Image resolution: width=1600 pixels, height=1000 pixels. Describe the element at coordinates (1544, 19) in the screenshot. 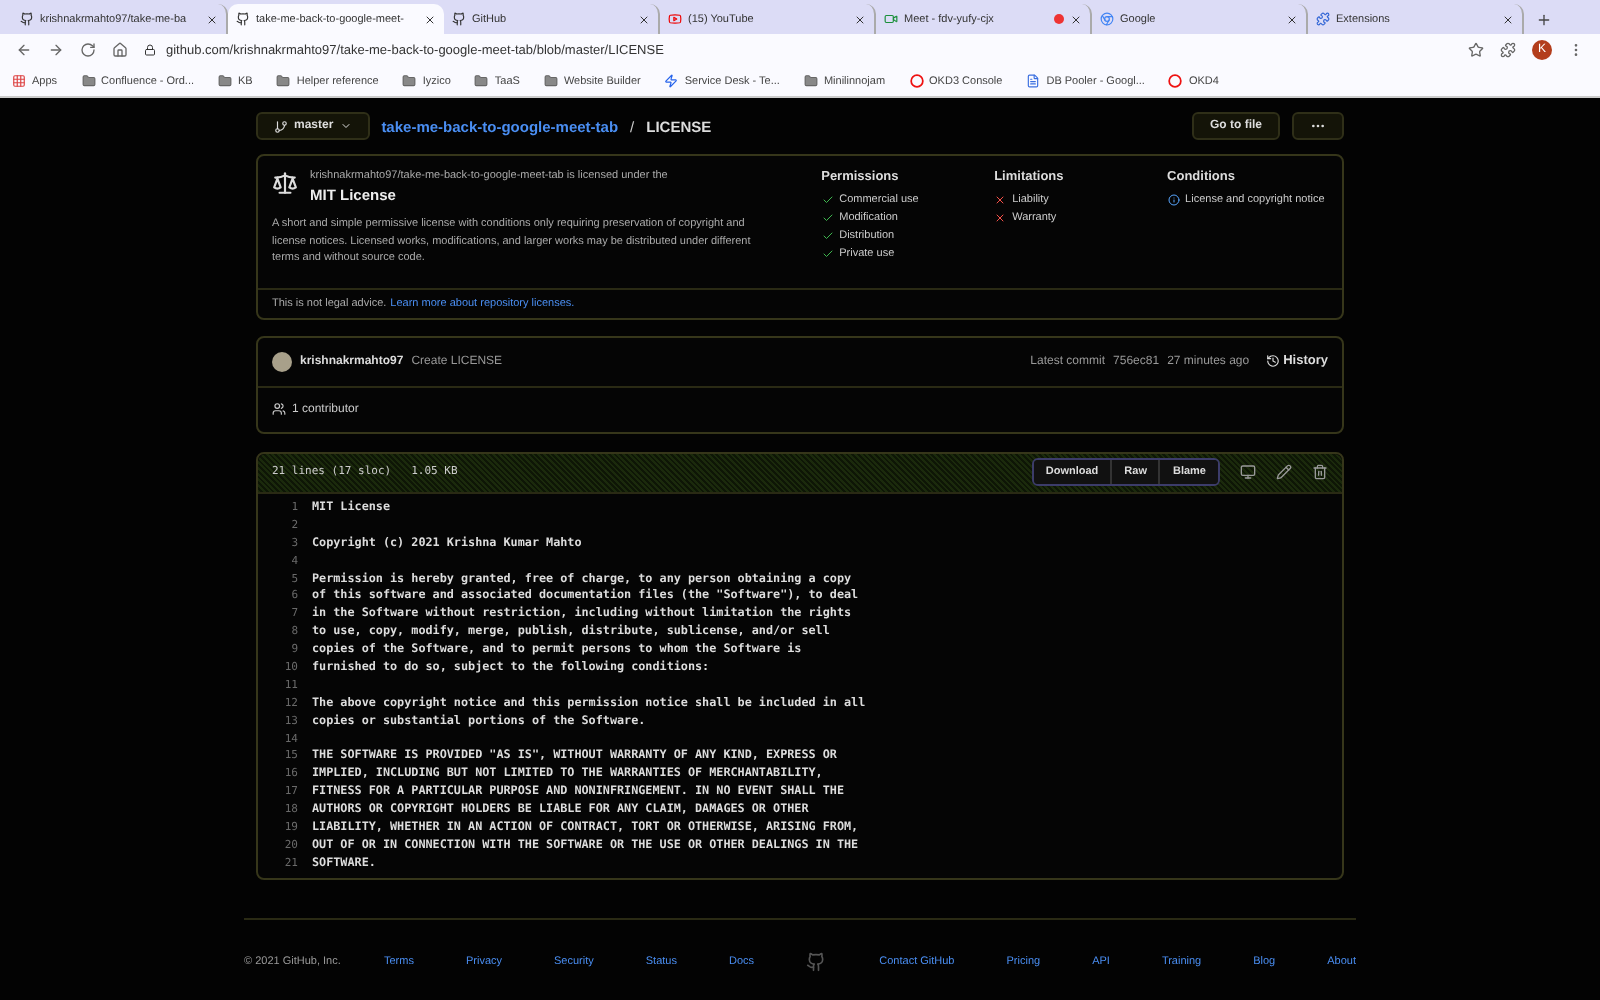

I see `plus-icon` at that location.